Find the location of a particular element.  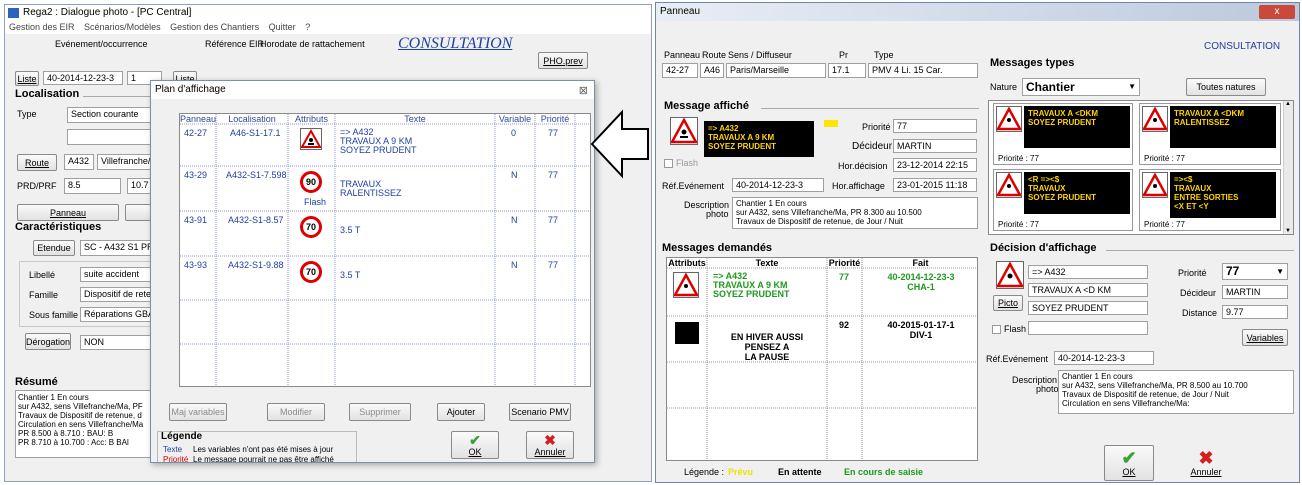

flash-checkbox is located at coordinates (668, 163).